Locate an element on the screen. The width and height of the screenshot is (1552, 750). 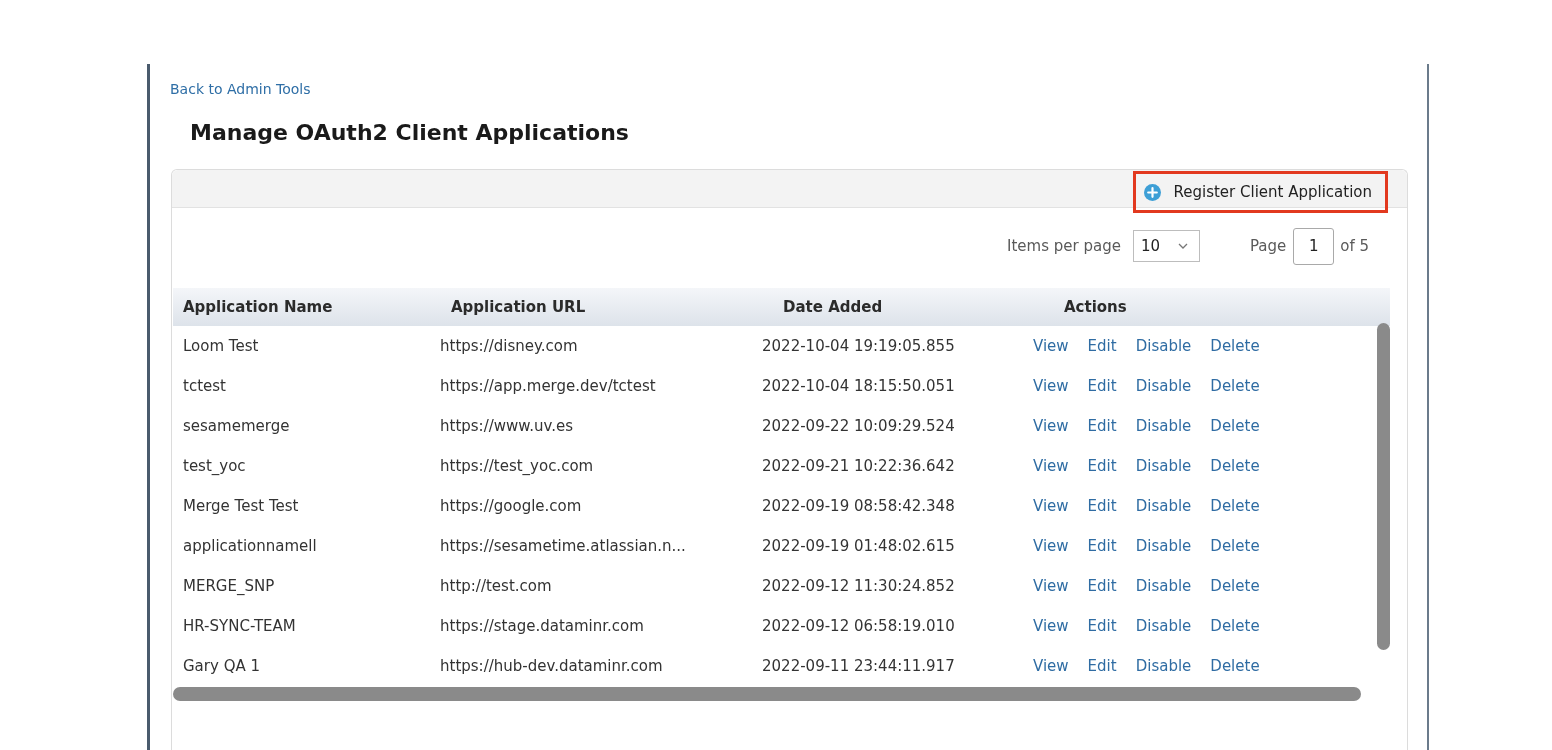
table-cell-text: 2022-09-19 08:58:42.348 is located at coordinates (858, 506).